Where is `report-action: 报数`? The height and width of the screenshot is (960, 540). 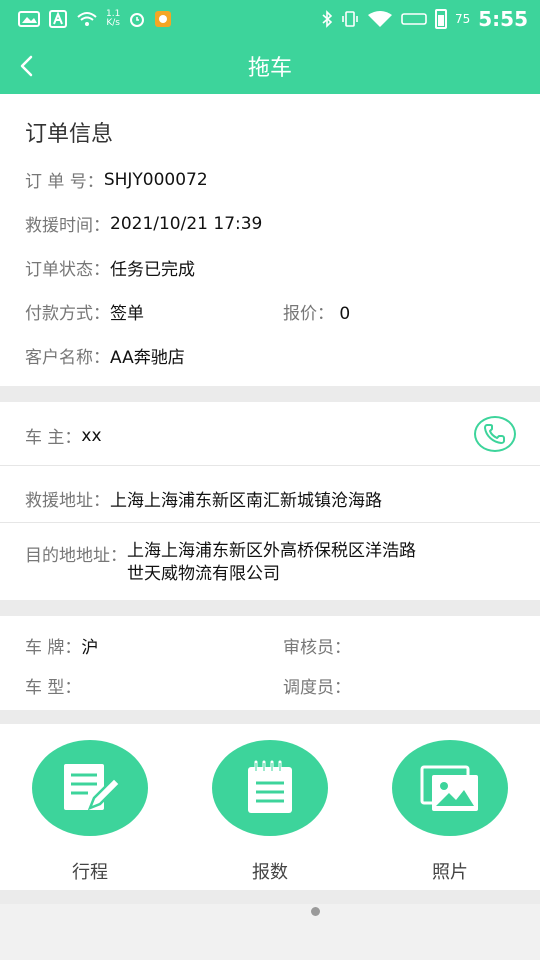 report-action: 报数 is located at coordinates (270, 812).